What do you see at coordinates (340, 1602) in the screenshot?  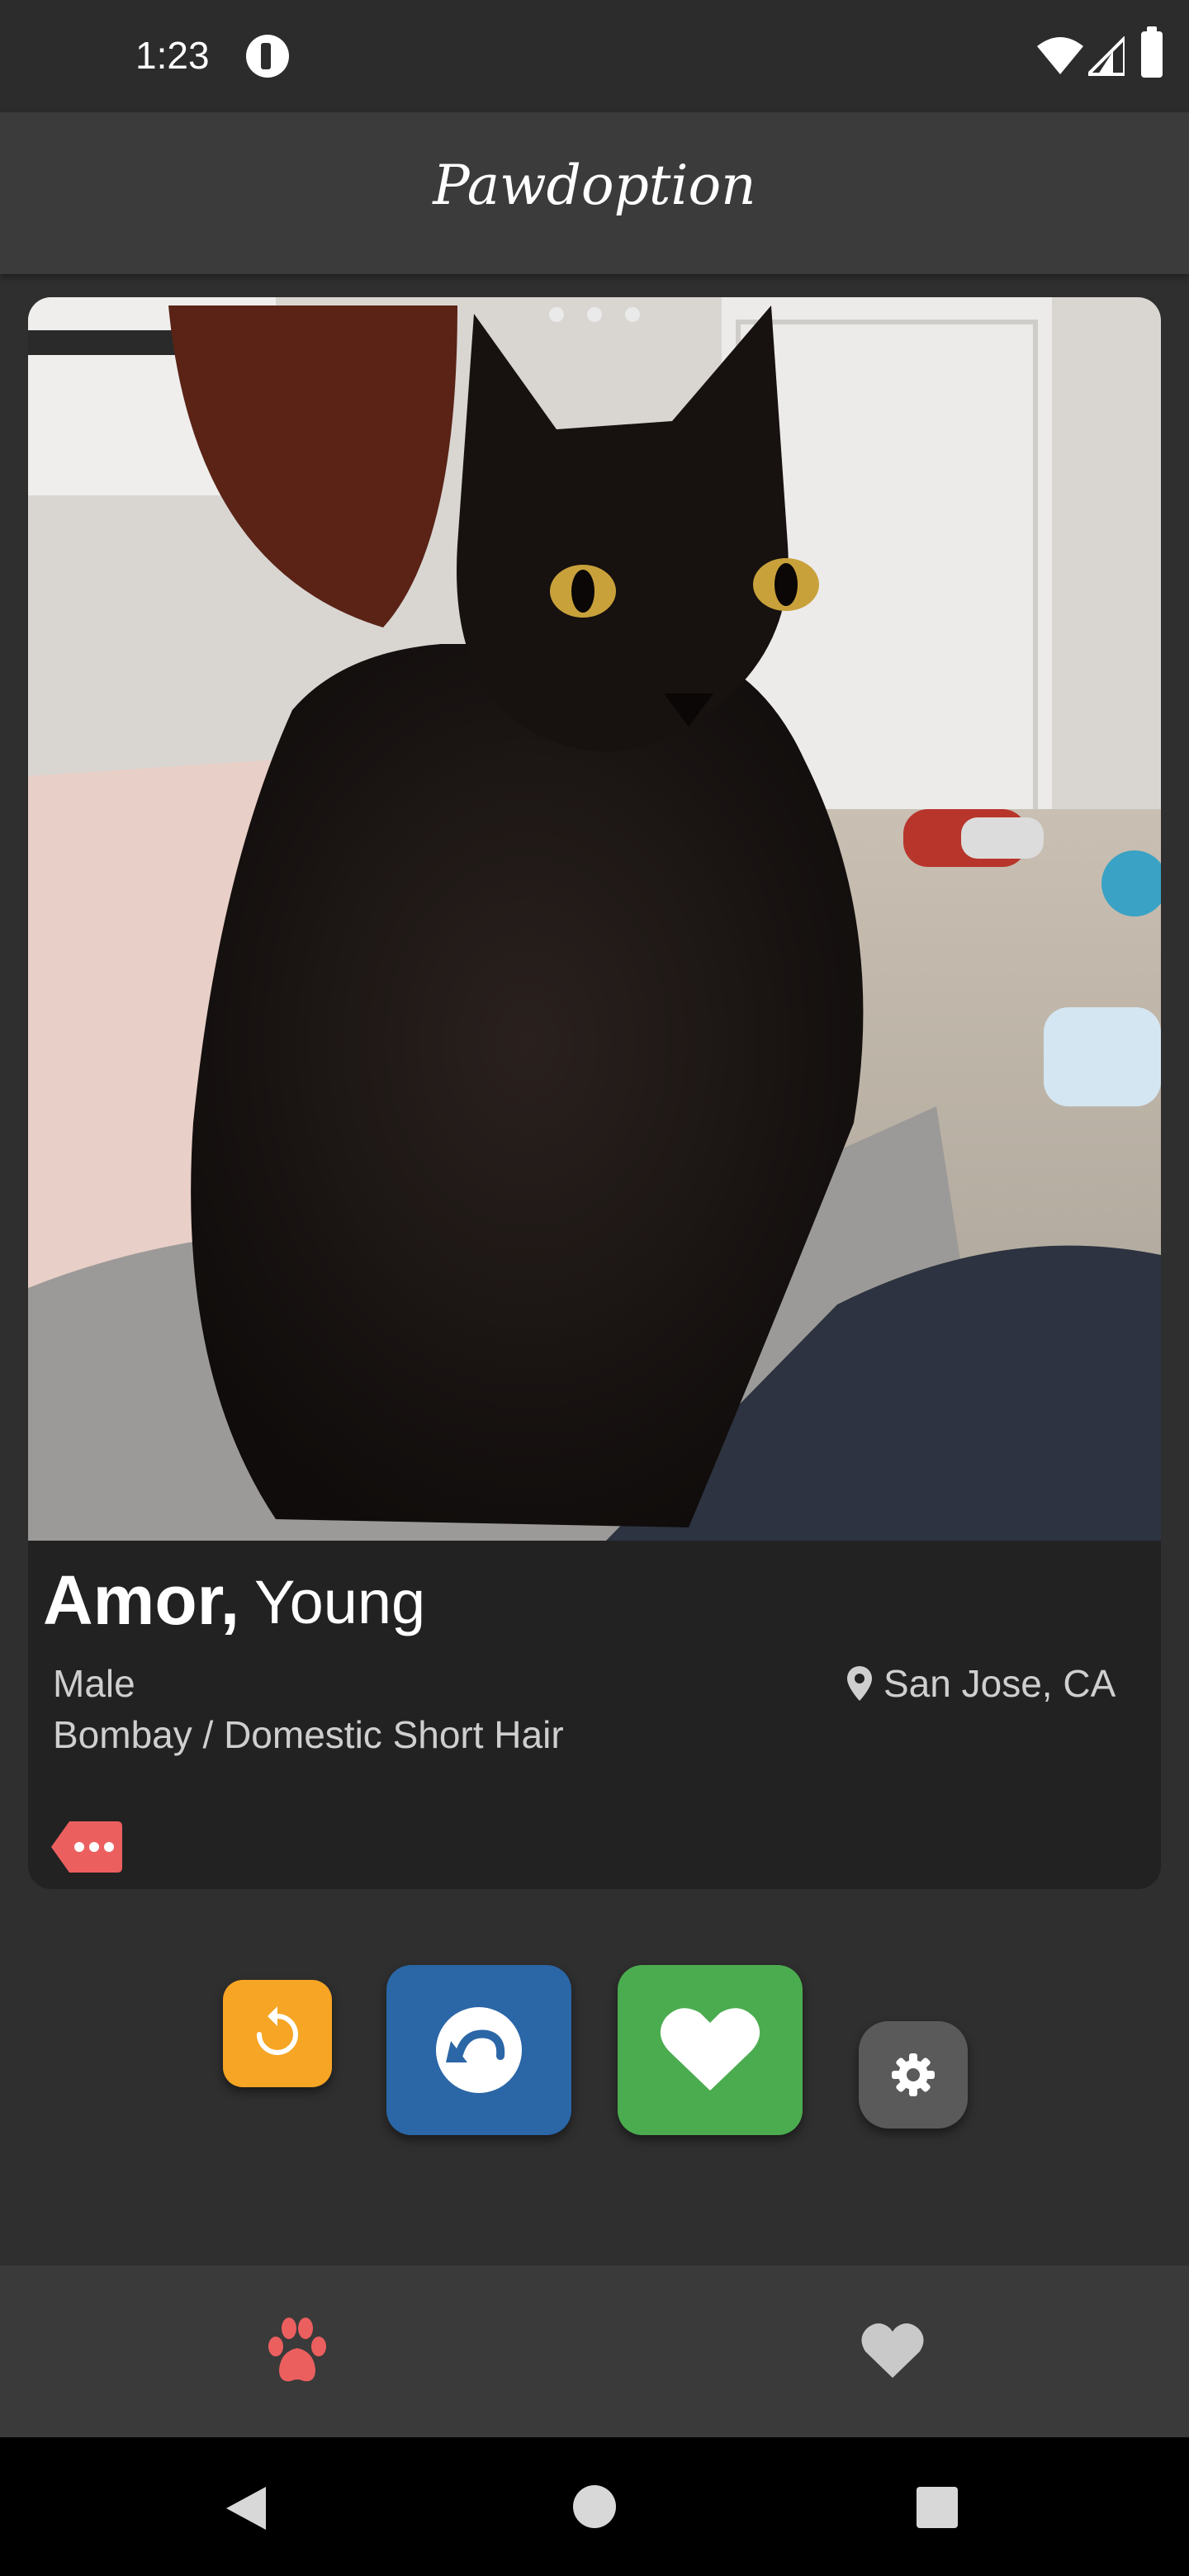 I see `pet-age: Young` at bounding box center [340, 1602].